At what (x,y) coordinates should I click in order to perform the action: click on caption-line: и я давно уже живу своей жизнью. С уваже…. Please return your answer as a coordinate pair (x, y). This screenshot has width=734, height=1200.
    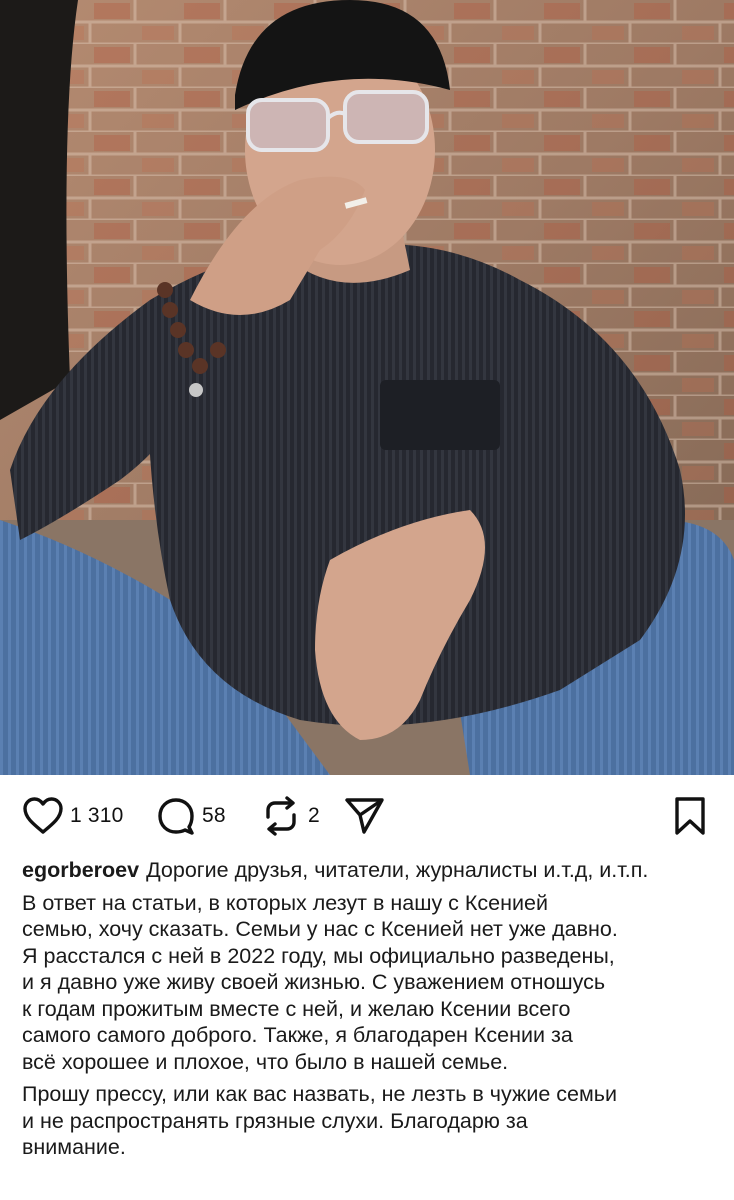
    Looking at the image, I should click on (314, 982).